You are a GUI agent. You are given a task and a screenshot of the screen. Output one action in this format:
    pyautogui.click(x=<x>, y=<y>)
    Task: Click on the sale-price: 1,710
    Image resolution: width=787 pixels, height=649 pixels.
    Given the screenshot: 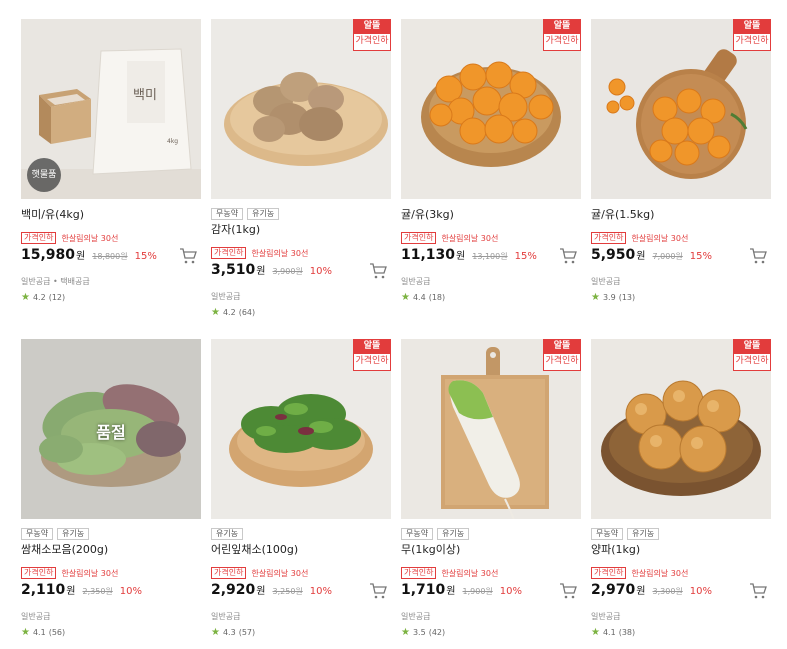 What is the action you would take?
    pyautogui.click(x=423, y=590)
    